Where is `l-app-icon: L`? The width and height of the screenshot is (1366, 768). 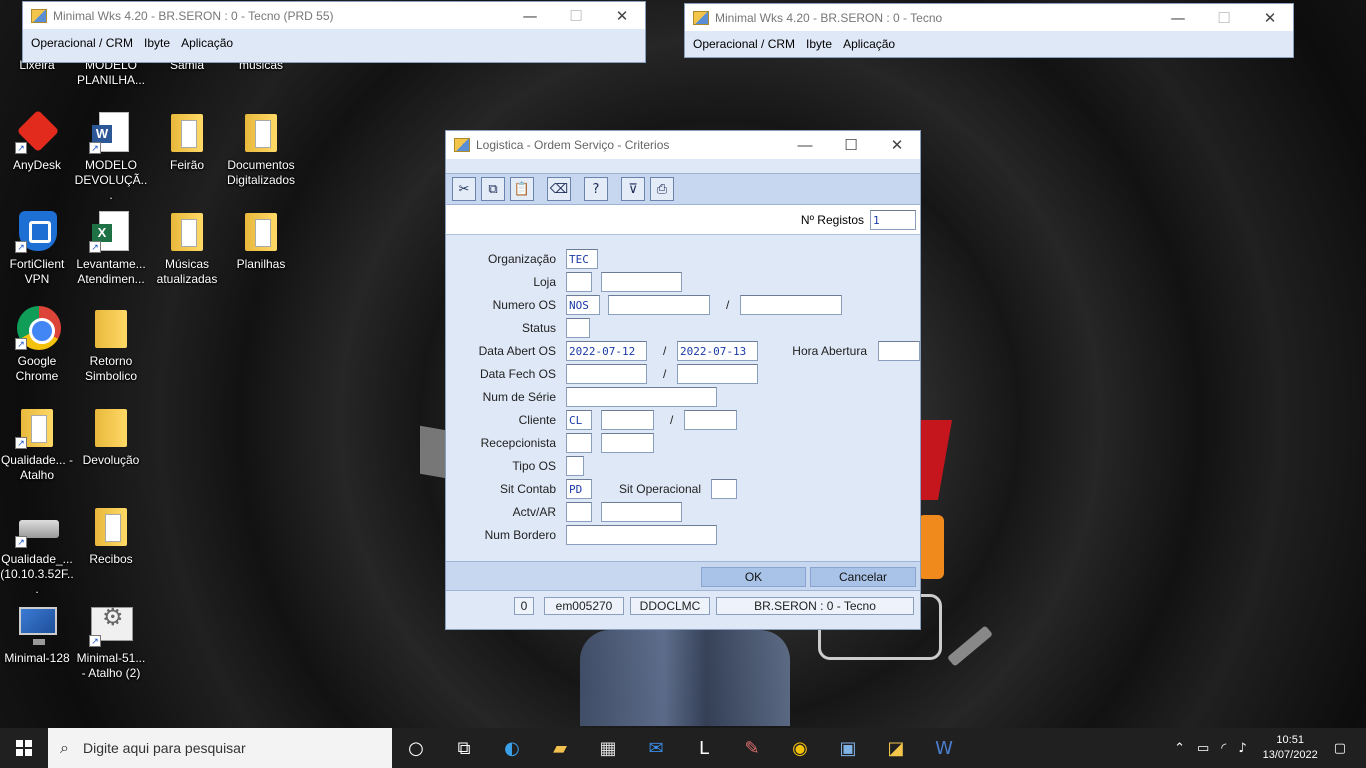 l-app-icon: L is located at coordinates (704, 748).